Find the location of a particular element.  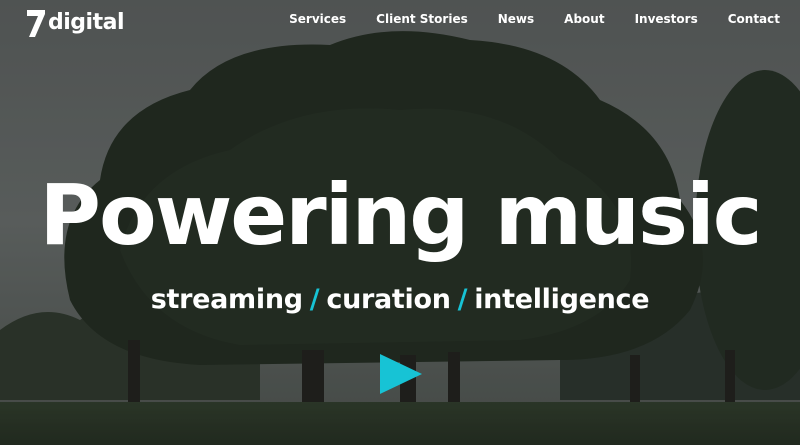

tagline-curation: curation is located at coordinates (388, 299).